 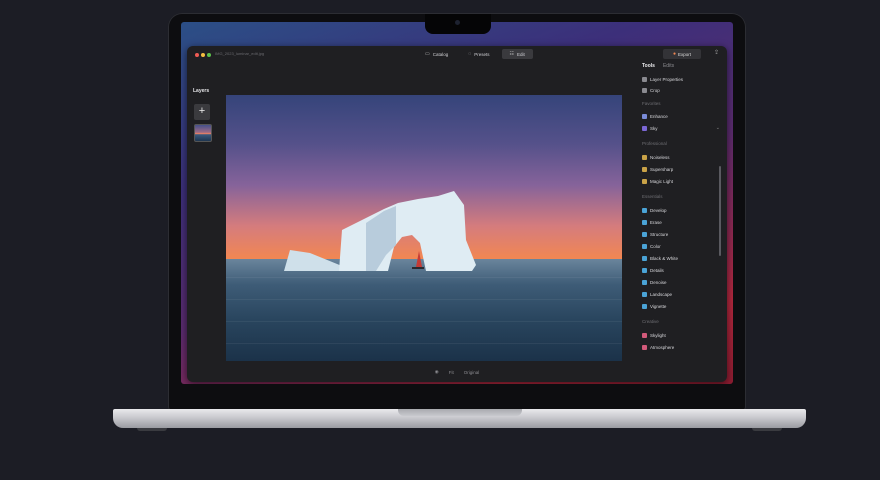 What do you see at coordinates (644, 181) in the screenshot?
I see `magic-light-icon` at bounding box center [644, 181].